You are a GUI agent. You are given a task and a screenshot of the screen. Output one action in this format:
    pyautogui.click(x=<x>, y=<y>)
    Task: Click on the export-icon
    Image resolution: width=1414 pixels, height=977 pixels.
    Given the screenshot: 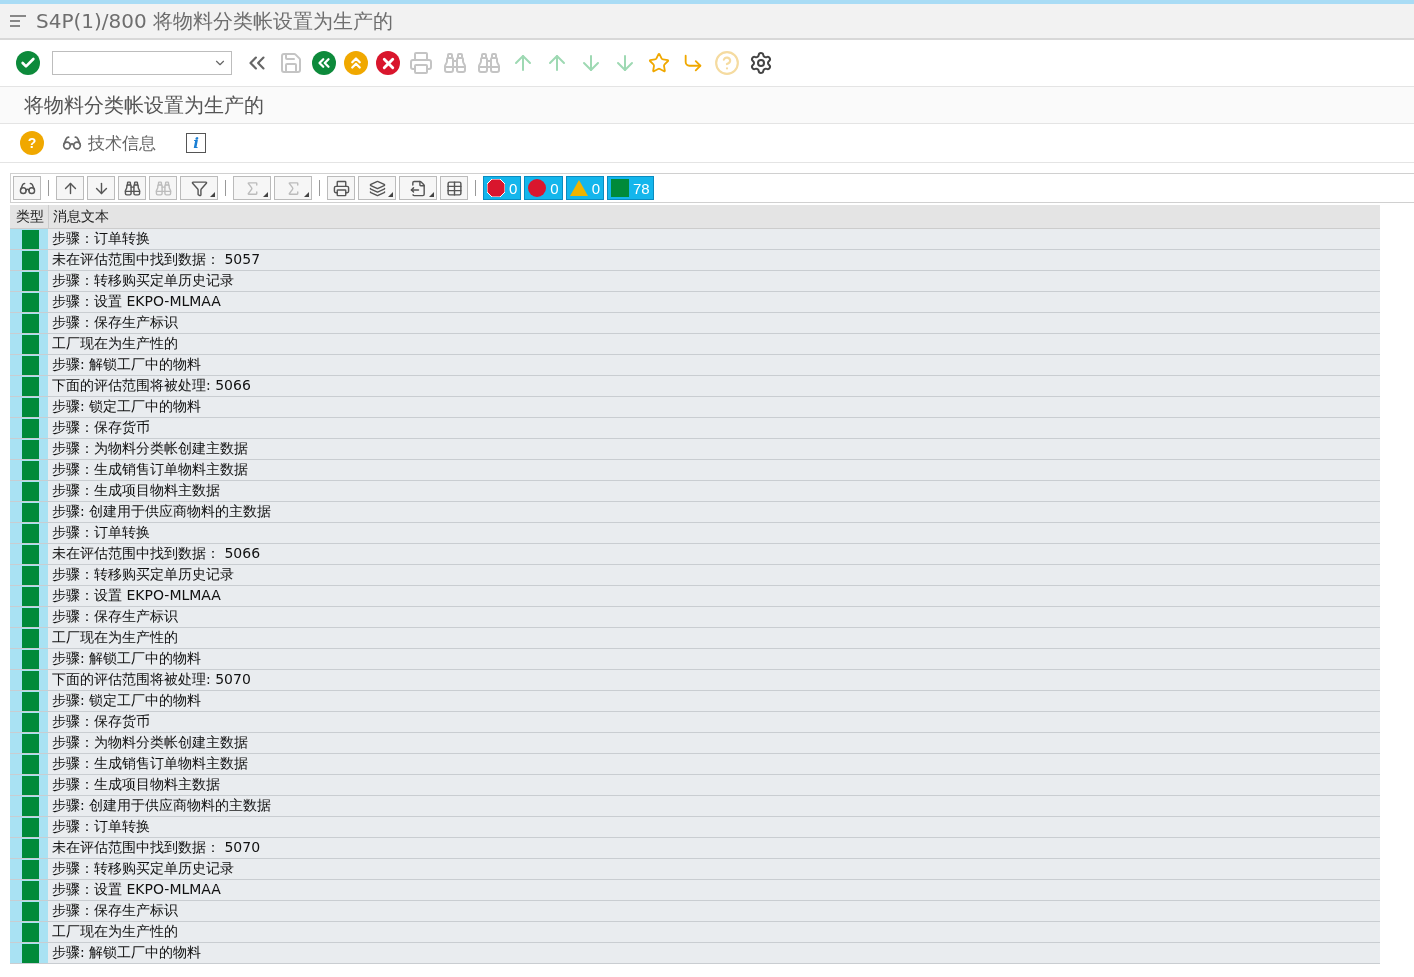 What is the action you would take?
    pyautogui.click(x=418, y=188)
    